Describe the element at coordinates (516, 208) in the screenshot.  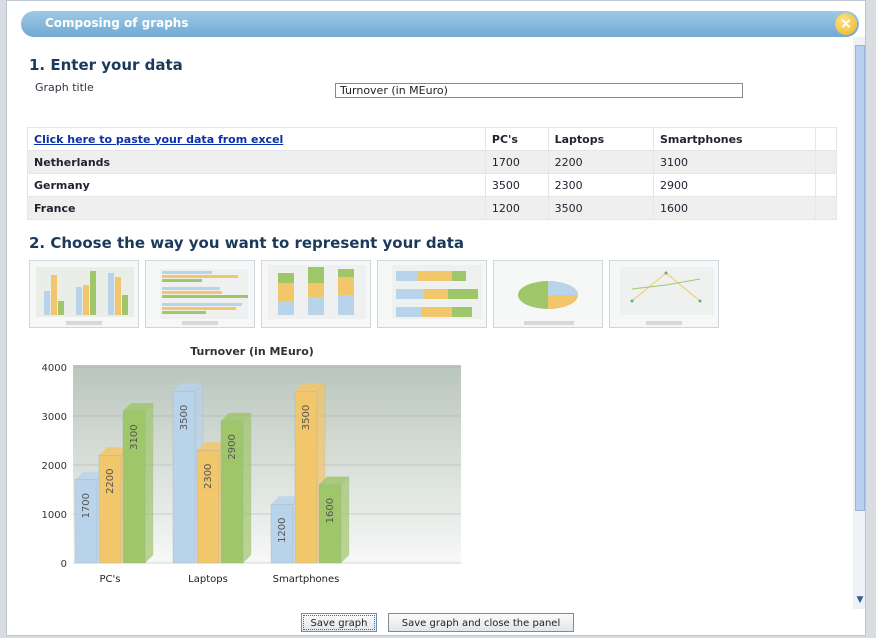
I see `table-cell: 1200` at that location.